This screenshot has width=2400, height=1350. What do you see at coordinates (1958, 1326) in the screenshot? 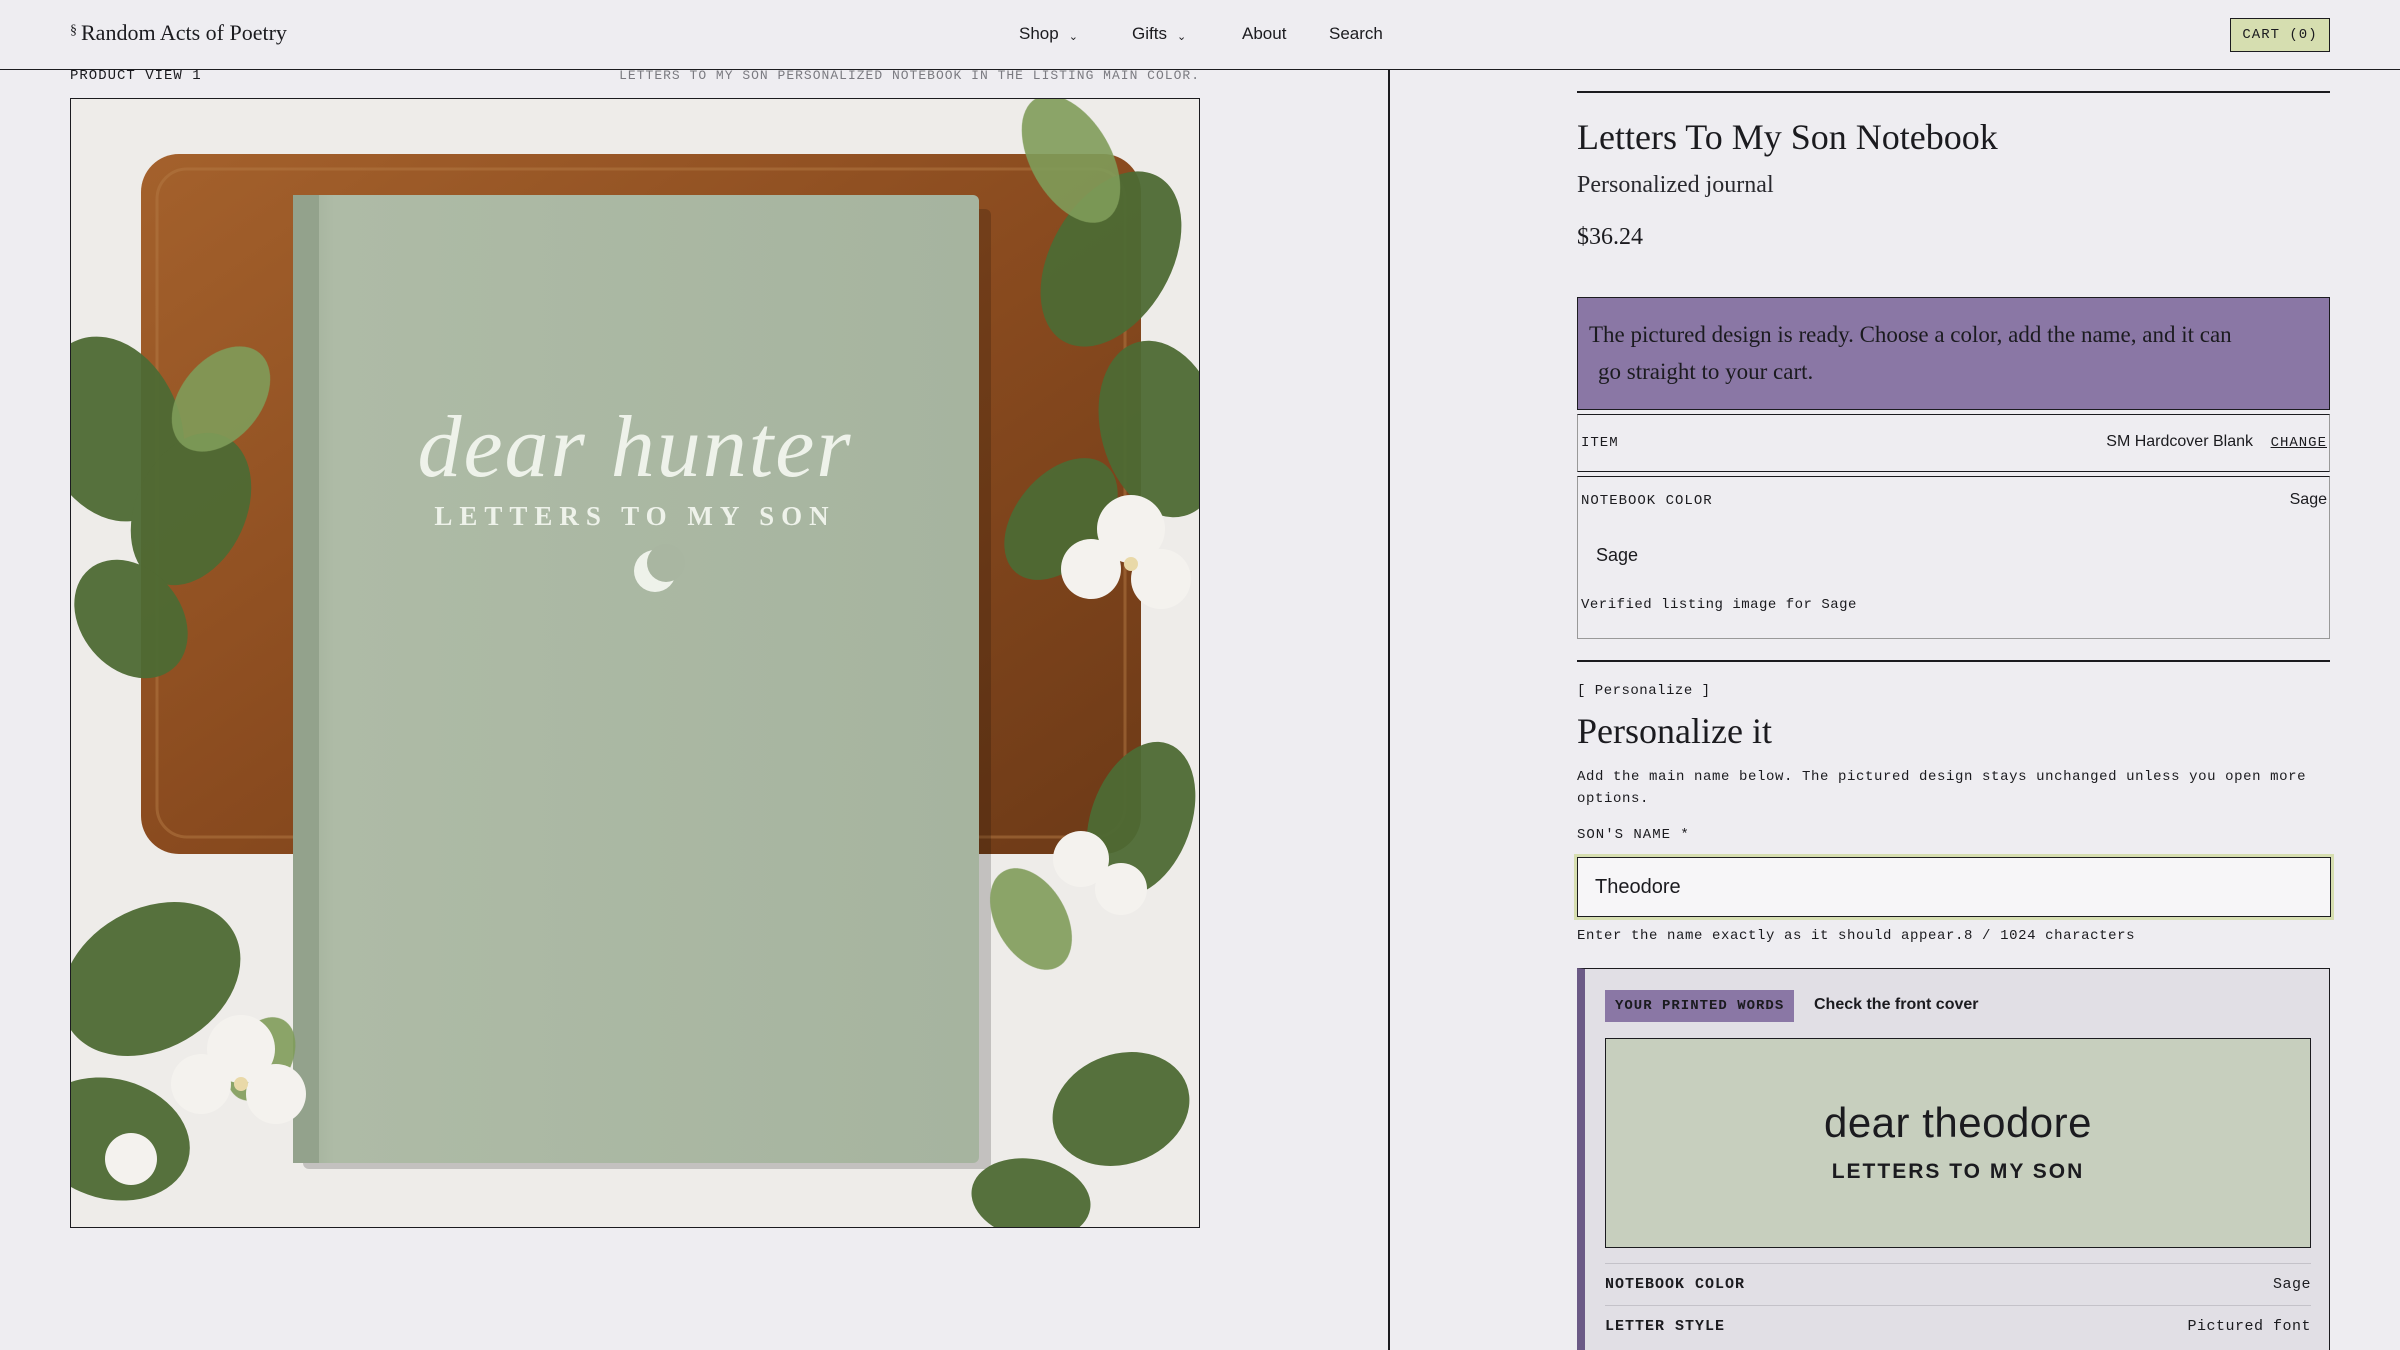
I see `summary-row-letter-style: LETTER STYLE Pictured font` at bounding box center [1958, 1326].